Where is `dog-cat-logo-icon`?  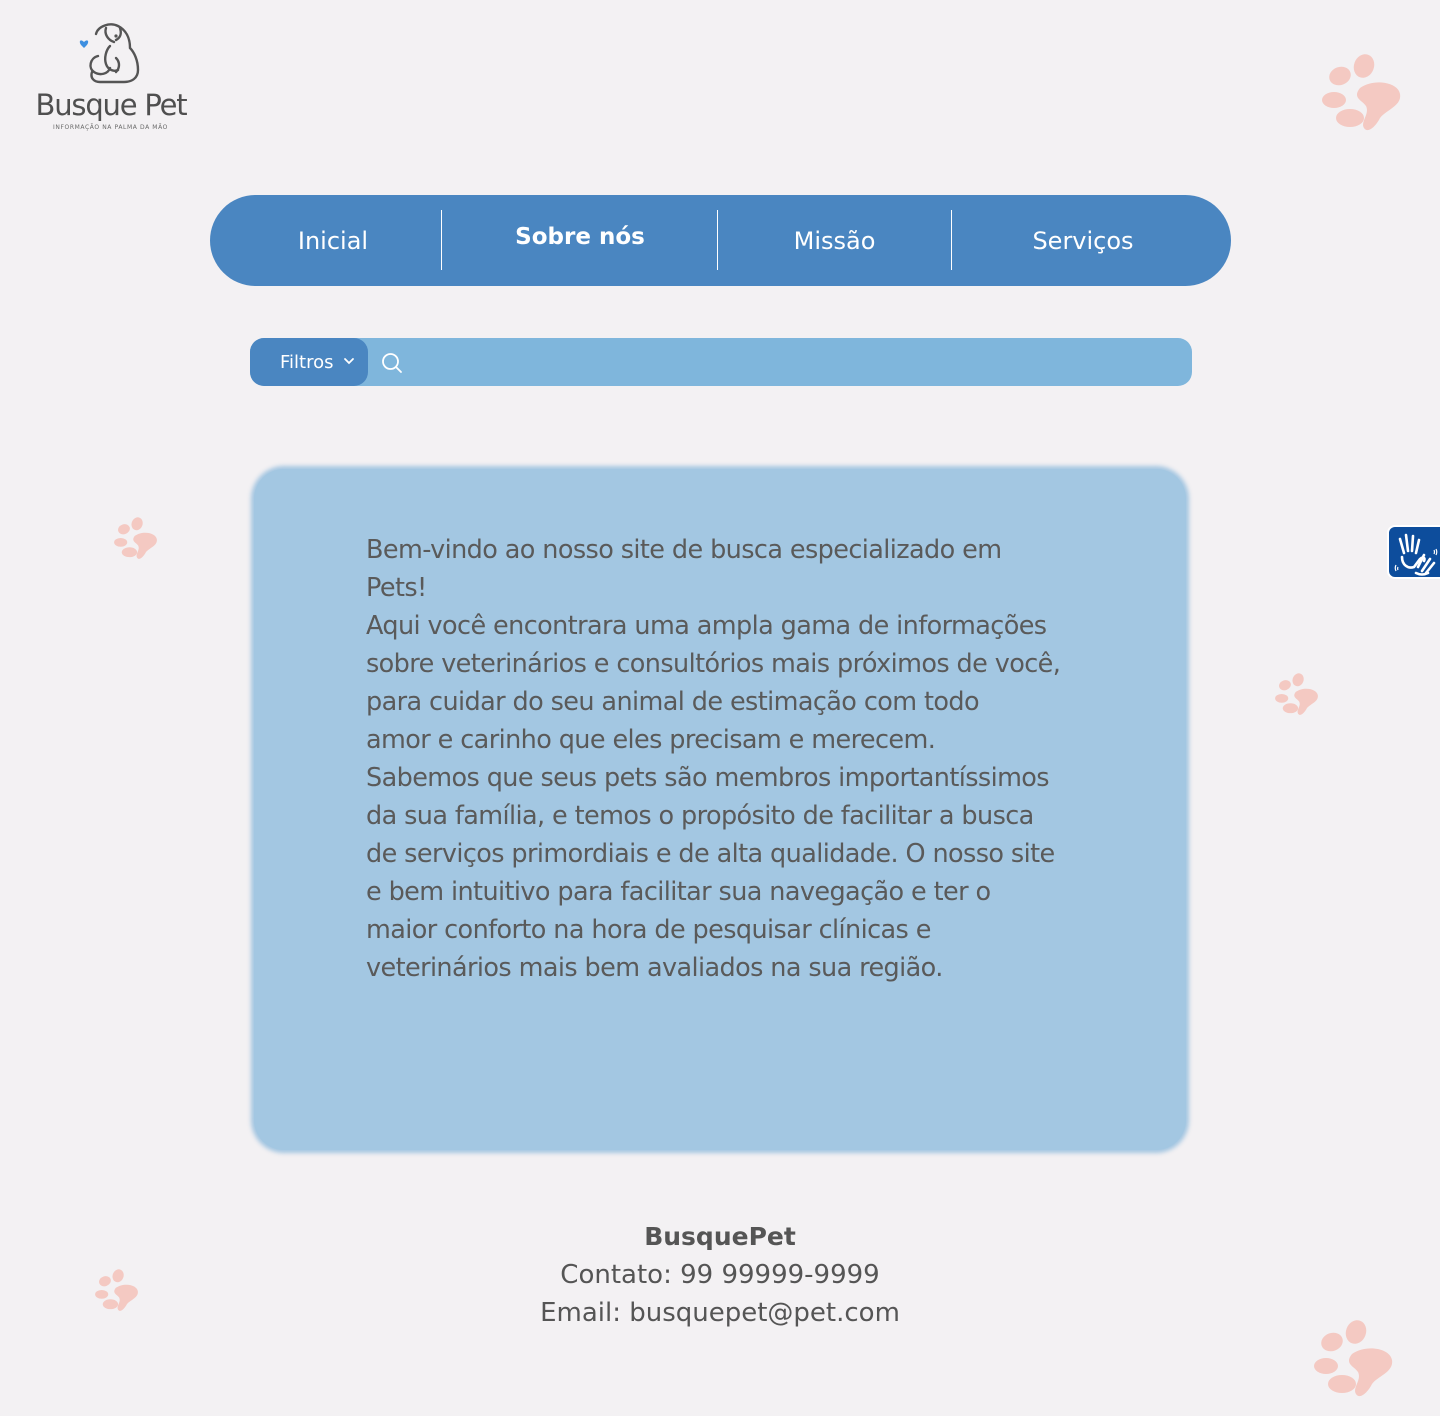
dog-cat-logo-icon is located at coordinates (109, 53).